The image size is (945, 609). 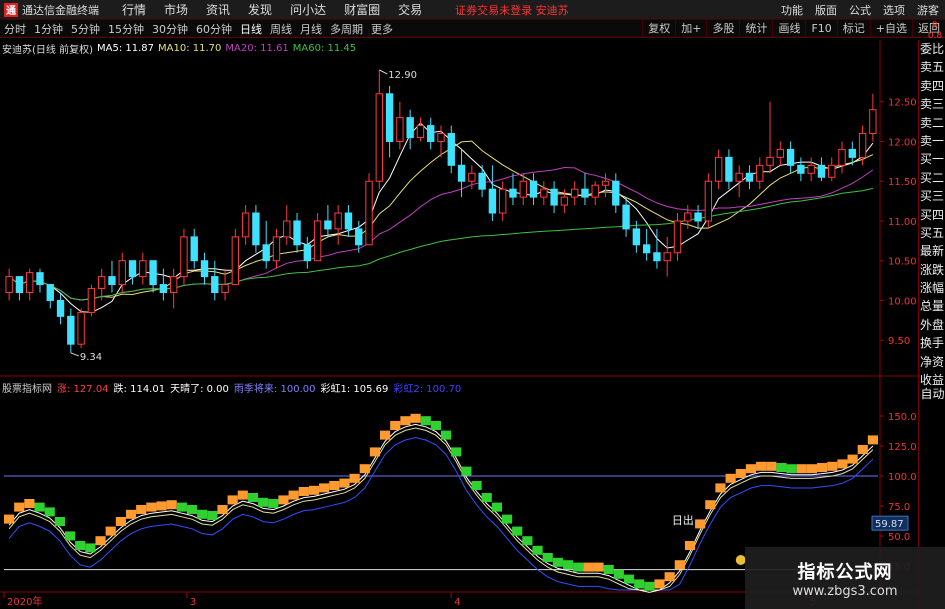 What do you see at coordinates (932, 178) in the screenshot?
I see `sidebar-item-7: 买二` at bounding box center [932, 178].